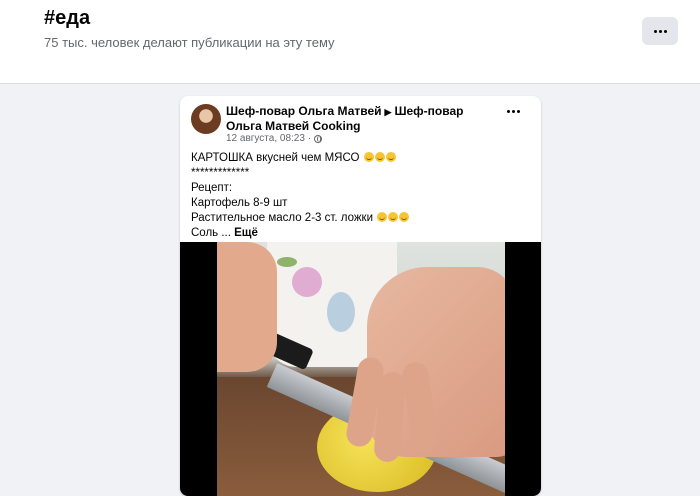 The image size is (700, 496). Describe the element at coordinates (239, 203) in the screenshot. I see `post-line: Картофель 8-9 шт` at that location.